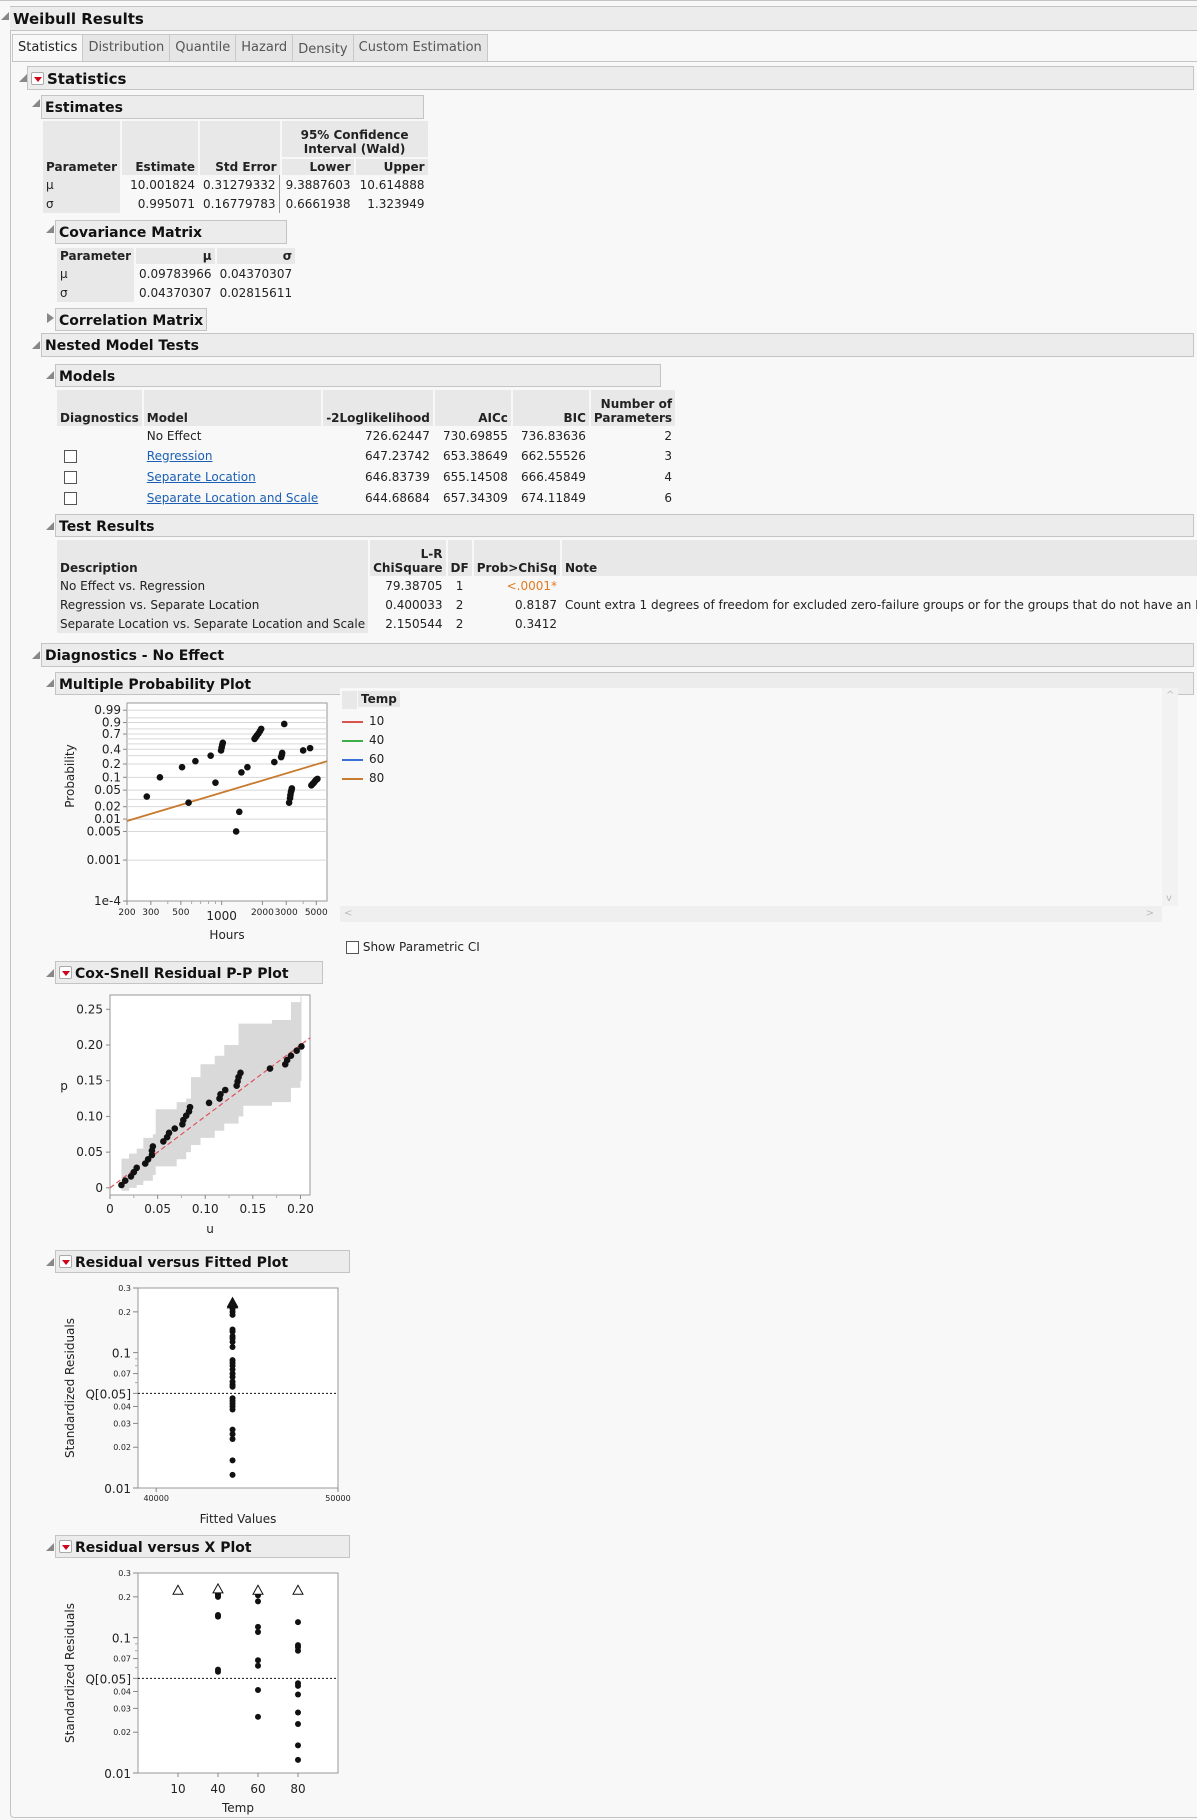 The width and height of the screenshot is (1197, 1820). Describe the element at coordinates (459, 558) in the screenshot. I see `col-header: DF` at that location.